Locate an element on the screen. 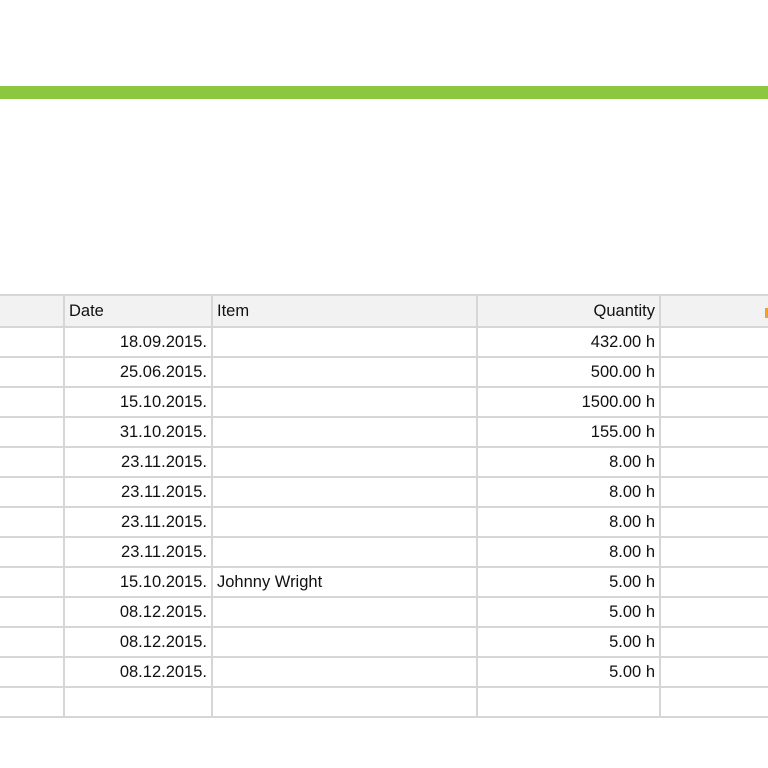 This screenshot has width=768, height=768. table-total-row is located at coordinates (384, 702).